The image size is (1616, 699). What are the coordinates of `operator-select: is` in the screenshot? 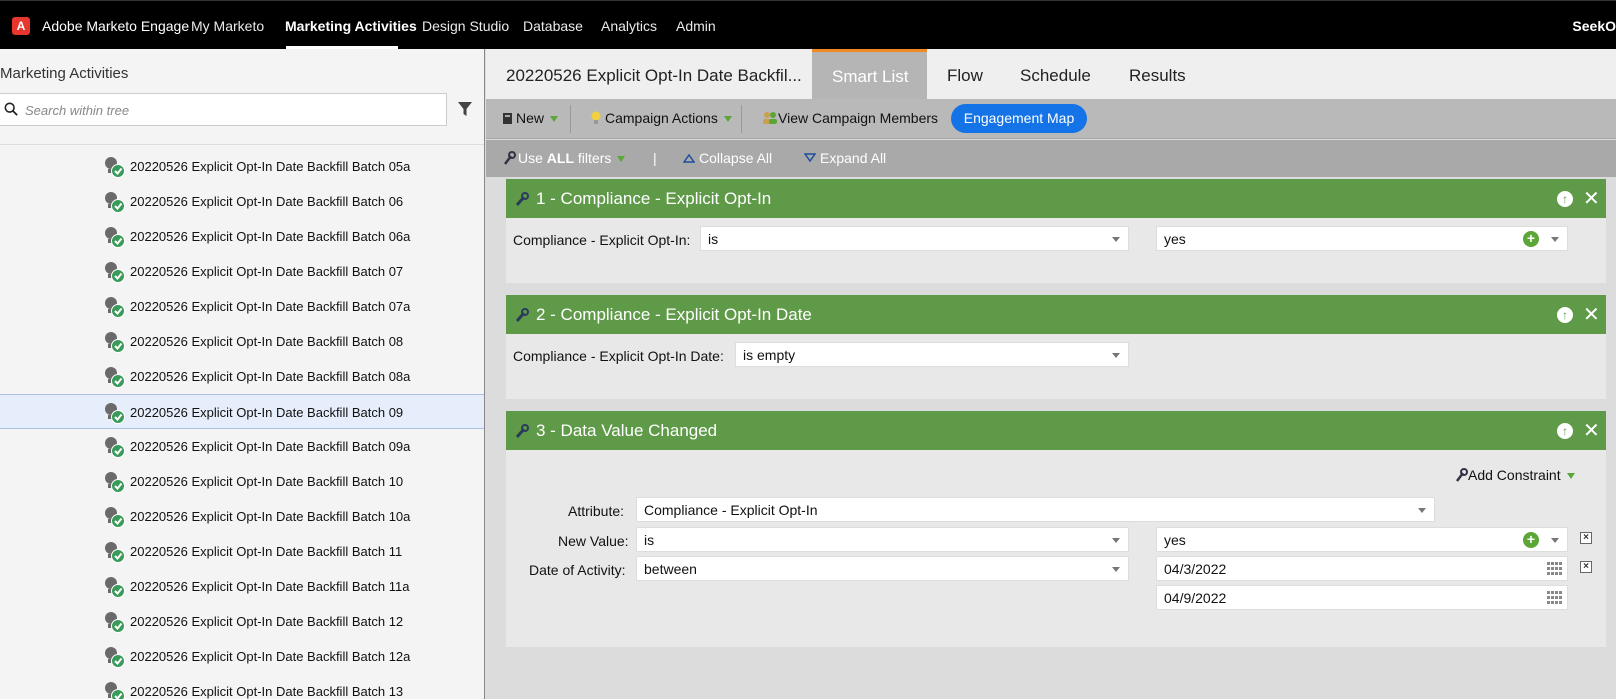 It's located at (914, 238).